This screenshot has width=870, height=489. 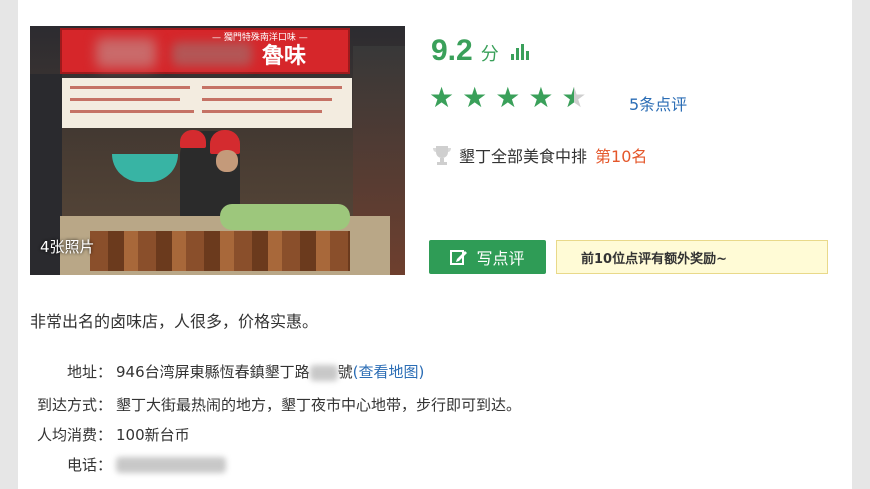 What do you see at coordinates (452, 50) in the screenshot?
I see `score-value: 9.2` at bounding box center [452, 50].